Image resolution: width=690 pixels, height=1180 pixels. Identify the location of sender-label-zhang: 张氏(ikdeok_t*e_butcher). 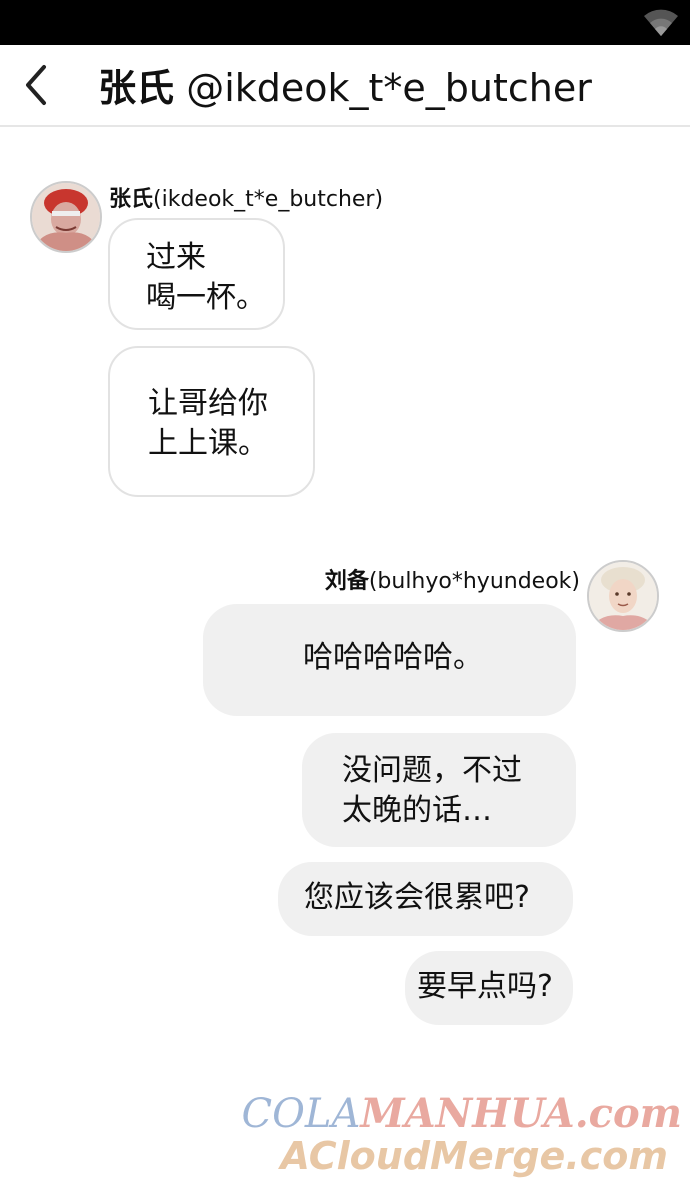
(246, 197).